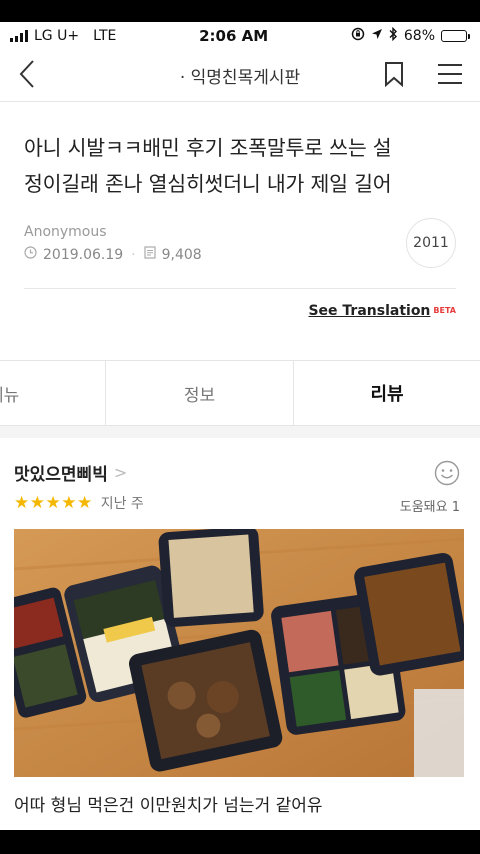 The height and width of the screenshot is (854, 480). I want to click on tab-gap, so click(240, 432).